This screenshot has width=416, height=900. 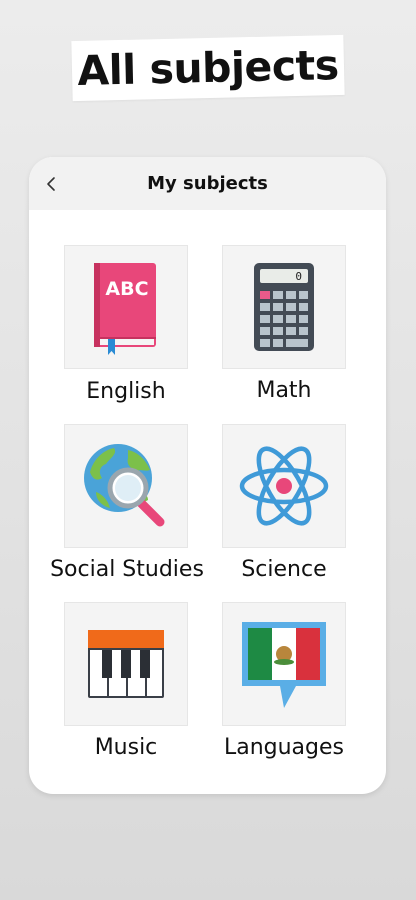 I want to click on subject-label: Social Studies, so click(x=127, y=569).